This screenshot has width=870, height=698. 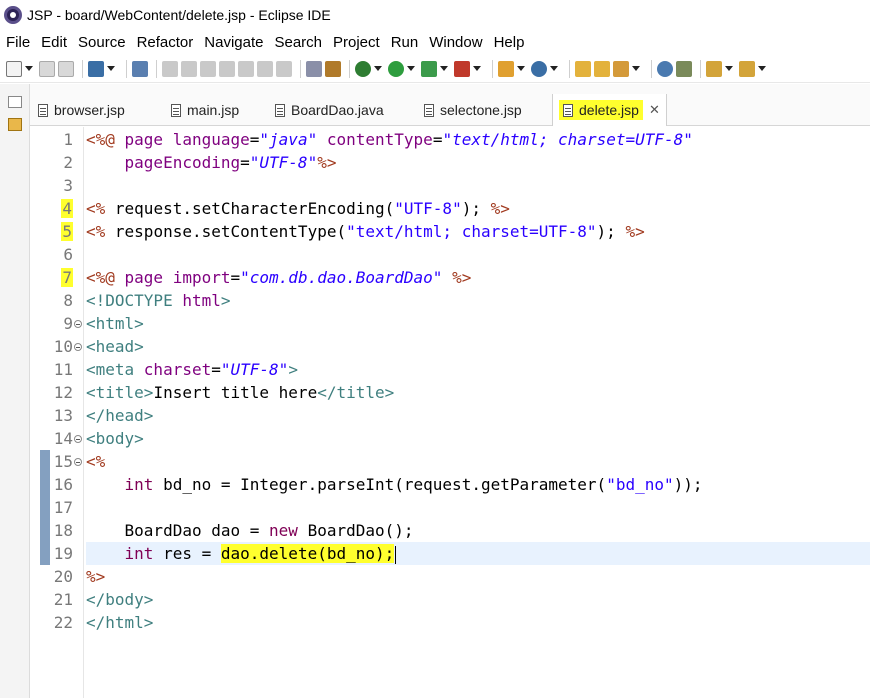 What do you see at coordinates (187, 553) in the screenshot?
I see `code-token: res =` at bounding box center [187, 553].